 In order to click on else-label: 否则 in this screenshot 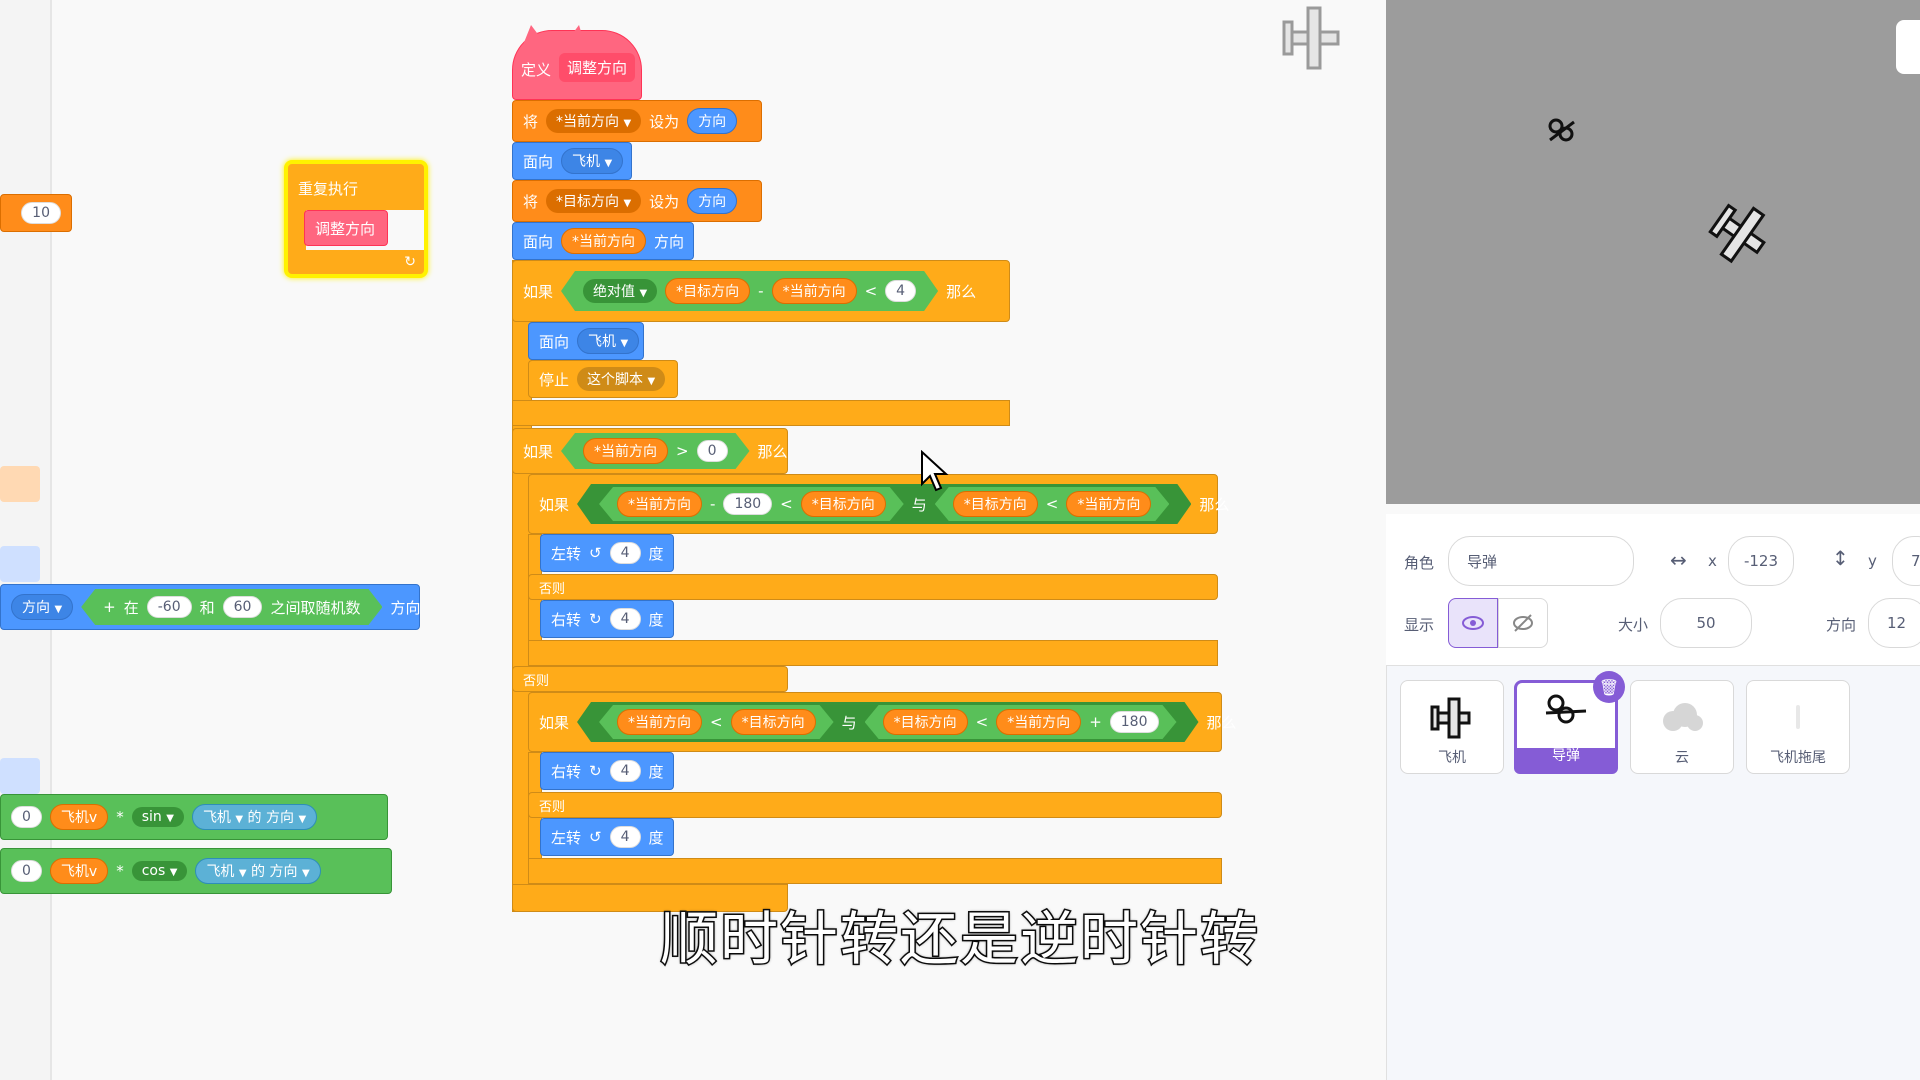, I will do `click(552, 589)`.